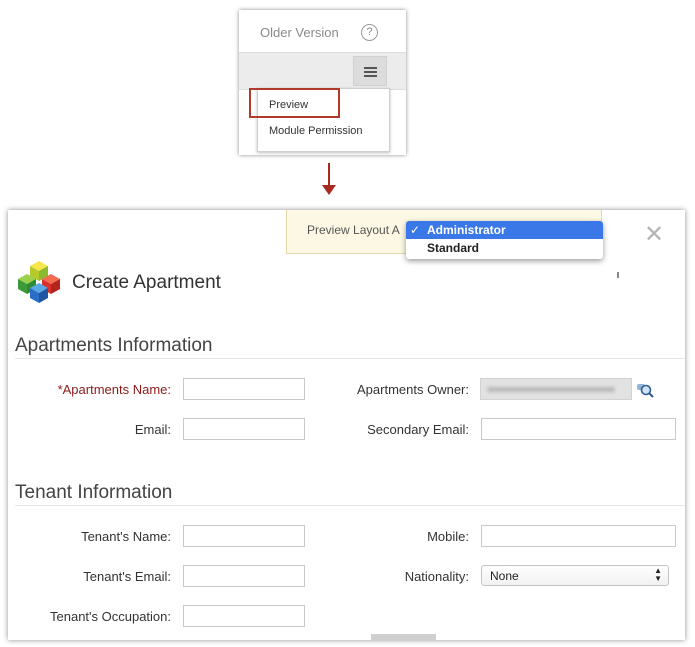  What do you see at coordinates (504, 240) in the screenshot?
I see `layout-role-dropdown: ✓ Administrator Standard` at bounding box center [504, 240].